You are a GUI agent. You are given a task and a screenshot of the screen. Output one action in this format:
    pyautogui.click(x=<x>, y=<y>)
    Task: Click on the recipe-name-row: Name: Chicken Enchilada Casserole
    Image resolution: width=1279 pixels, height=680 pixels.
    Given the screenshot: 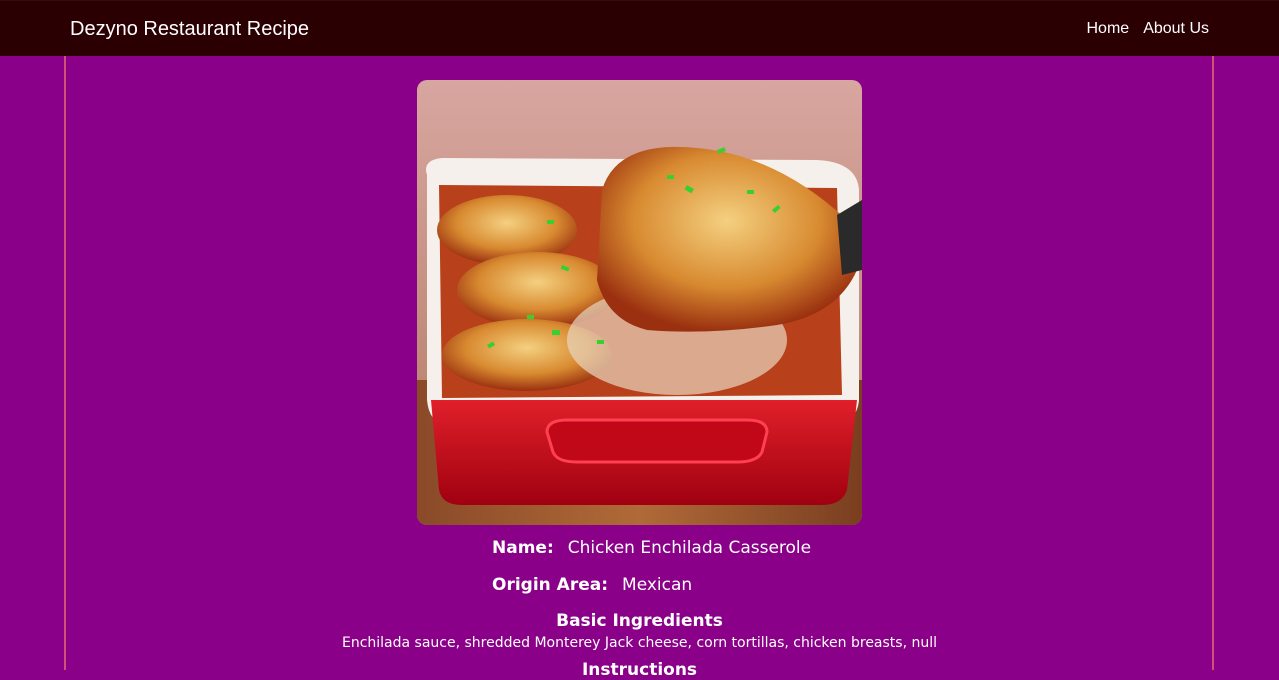 What is the action you would take?
    pyautogui.click(x=651, y=548)
    